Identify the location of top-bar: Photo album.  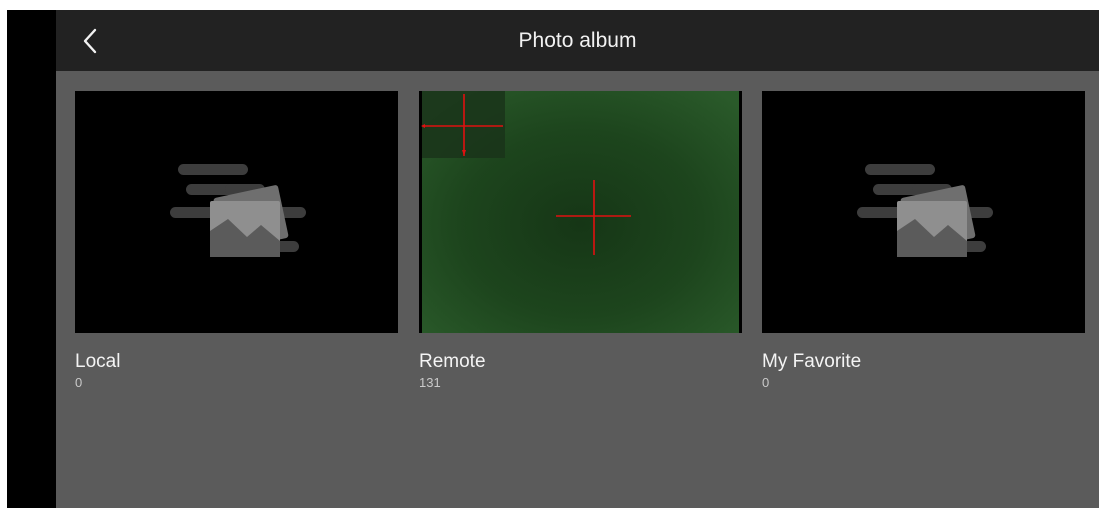
(577, 40).